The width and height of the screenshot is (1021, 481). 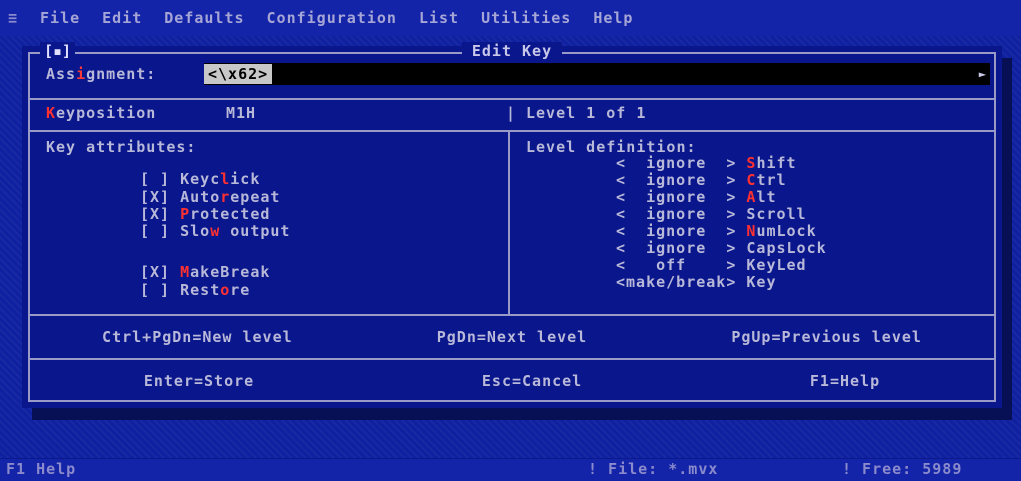 I want to click on keyposition-value: M1H, so click(x=241, y=113).